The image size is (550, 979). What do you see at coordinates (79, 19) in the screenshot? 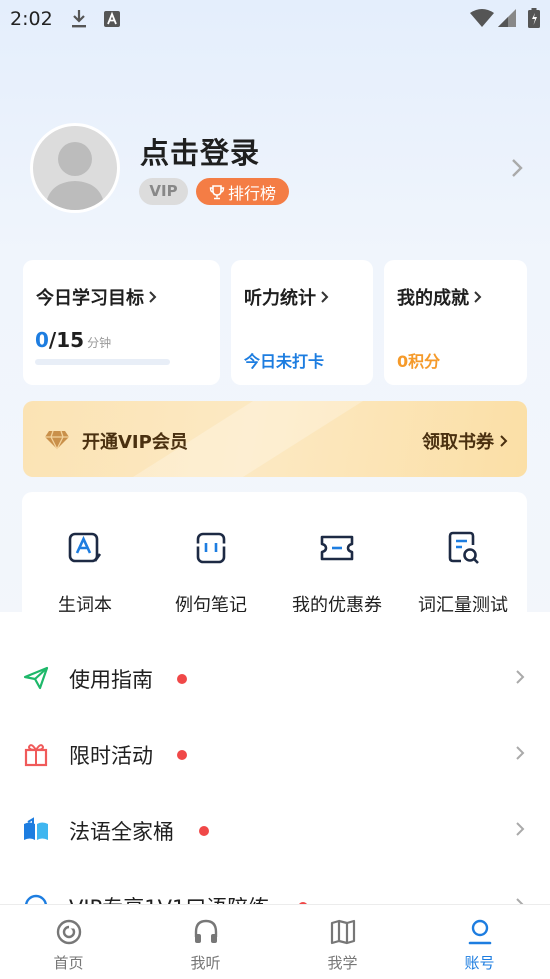
I see `download-icon` at bounding box center [79, 19].